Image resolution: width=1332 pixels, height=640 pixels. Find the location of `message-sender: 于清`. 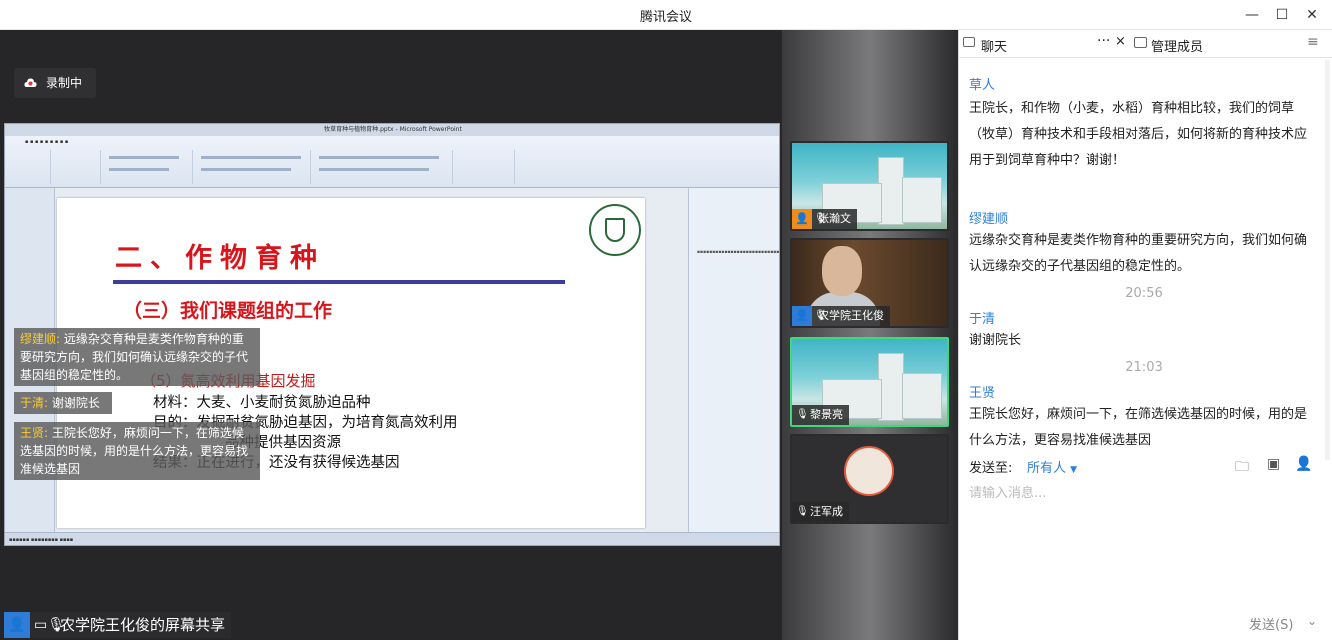

message-sender: 于清 is located at coordinates (982, 319).